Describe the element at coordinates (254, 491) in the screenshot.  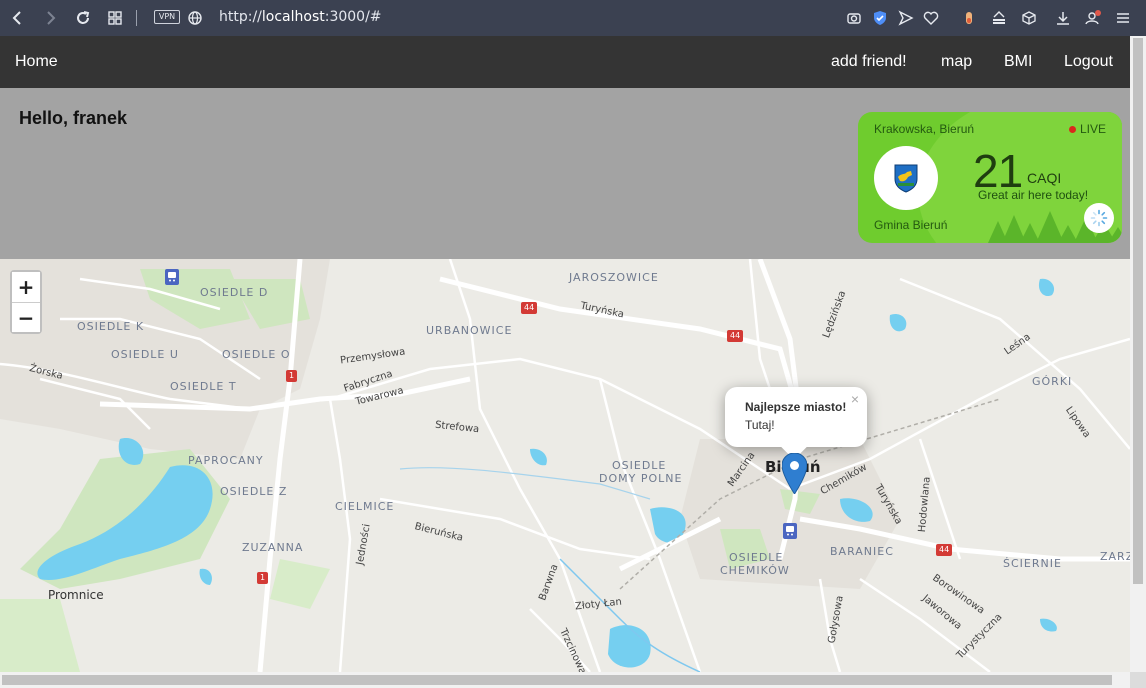
I see `district-label: OSIEDLE Z` at that location.